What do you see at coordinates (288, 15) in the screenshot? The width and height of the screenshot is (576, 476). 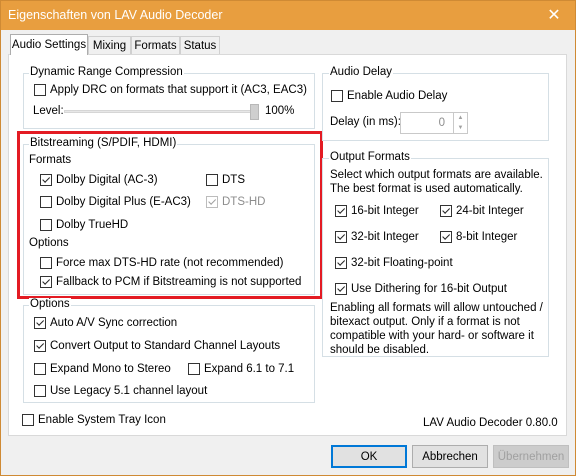 I see `title-bar: Eigenschaften von LAV Audio Decoder ✕` at bounding box center [288, 15].